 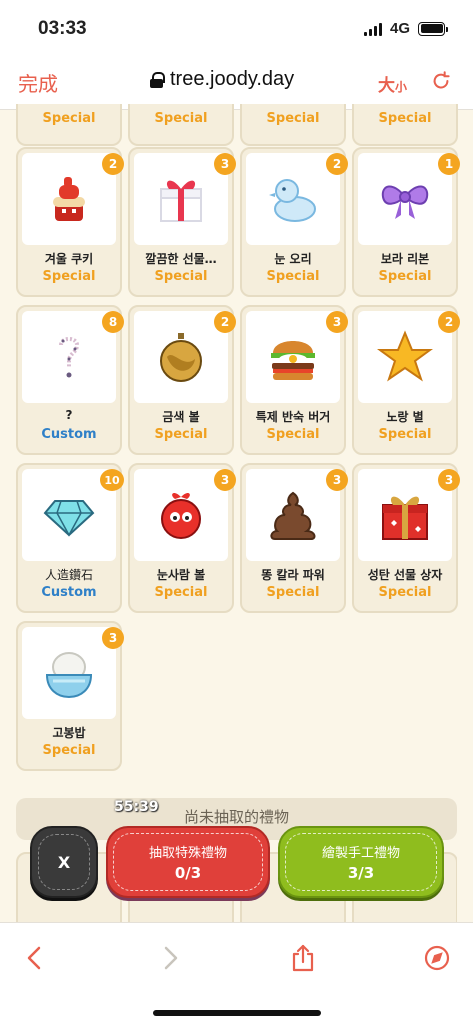 What do you see at coordinates (361, 862) in the screenshot?
I see `make-handmade-gift-button: 繪製手工禮物 3/3` at bounding box center [361, 862].